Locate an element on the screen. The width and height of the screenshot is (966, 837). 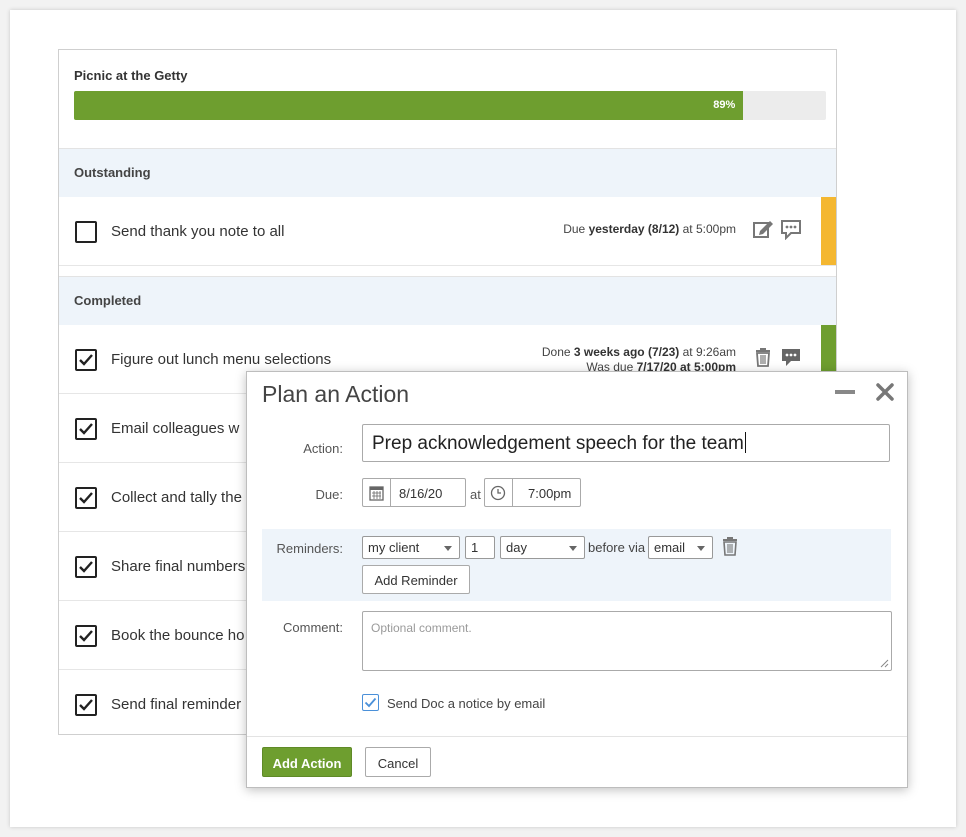
section-title-completed: Completed is located at coordinates (108, 300).